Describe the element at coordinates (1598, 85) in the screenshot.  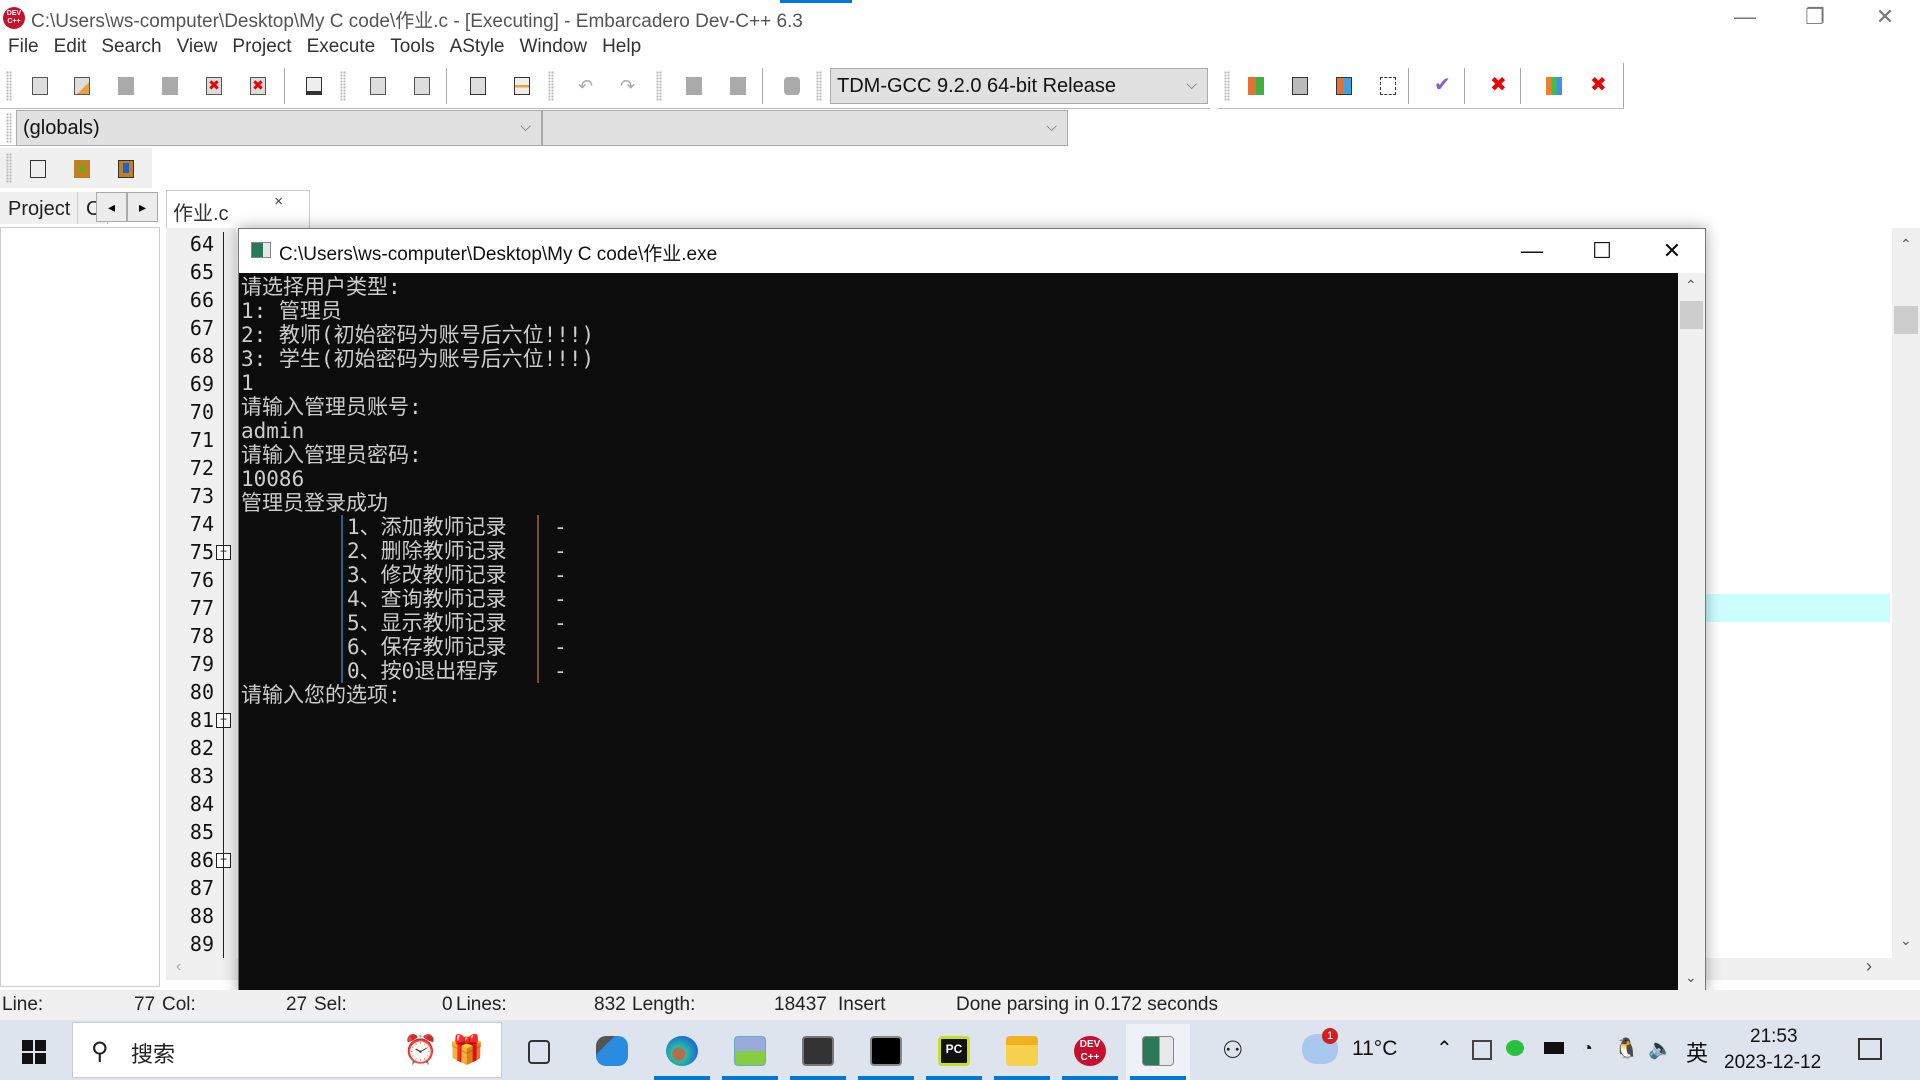
I see `delete-profile-icon: ✖` at that location.